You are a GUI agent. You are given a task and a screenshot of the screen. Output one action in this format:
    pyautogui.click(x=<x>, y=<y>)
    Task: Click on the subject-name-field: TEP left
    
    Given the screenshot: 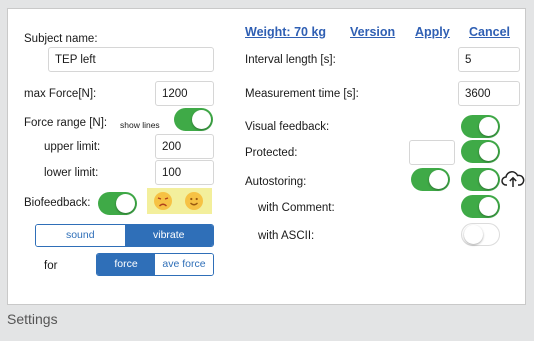 What is the action you would take?
    pyautogui.click(x=131, y=59)
    